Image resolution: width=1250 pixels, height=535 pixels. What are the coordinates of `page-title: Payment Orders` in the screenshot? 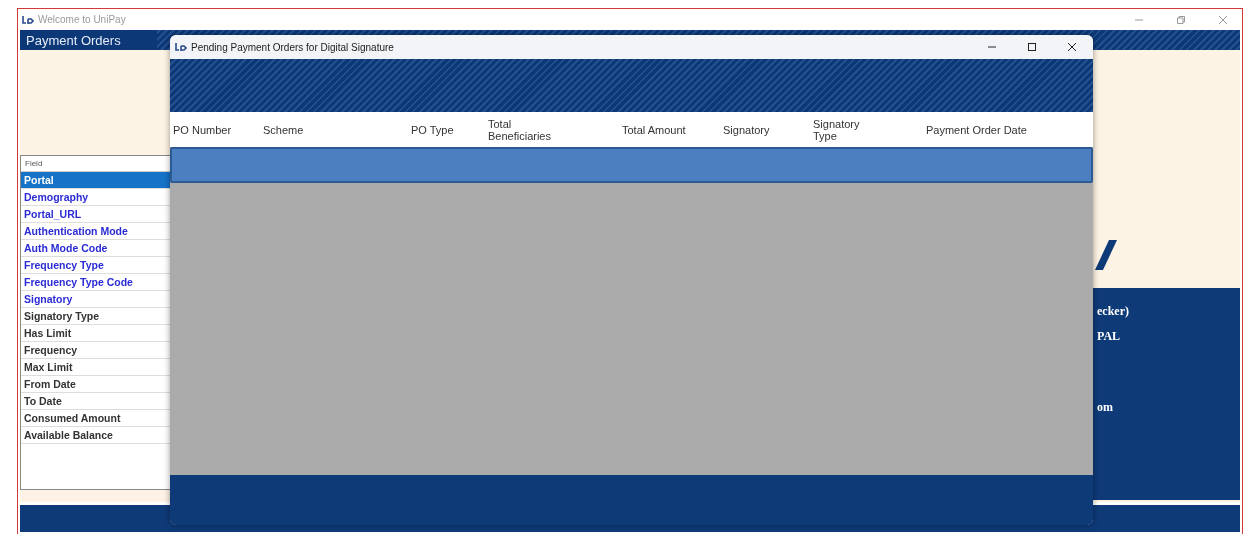 It's located at (88, 40).